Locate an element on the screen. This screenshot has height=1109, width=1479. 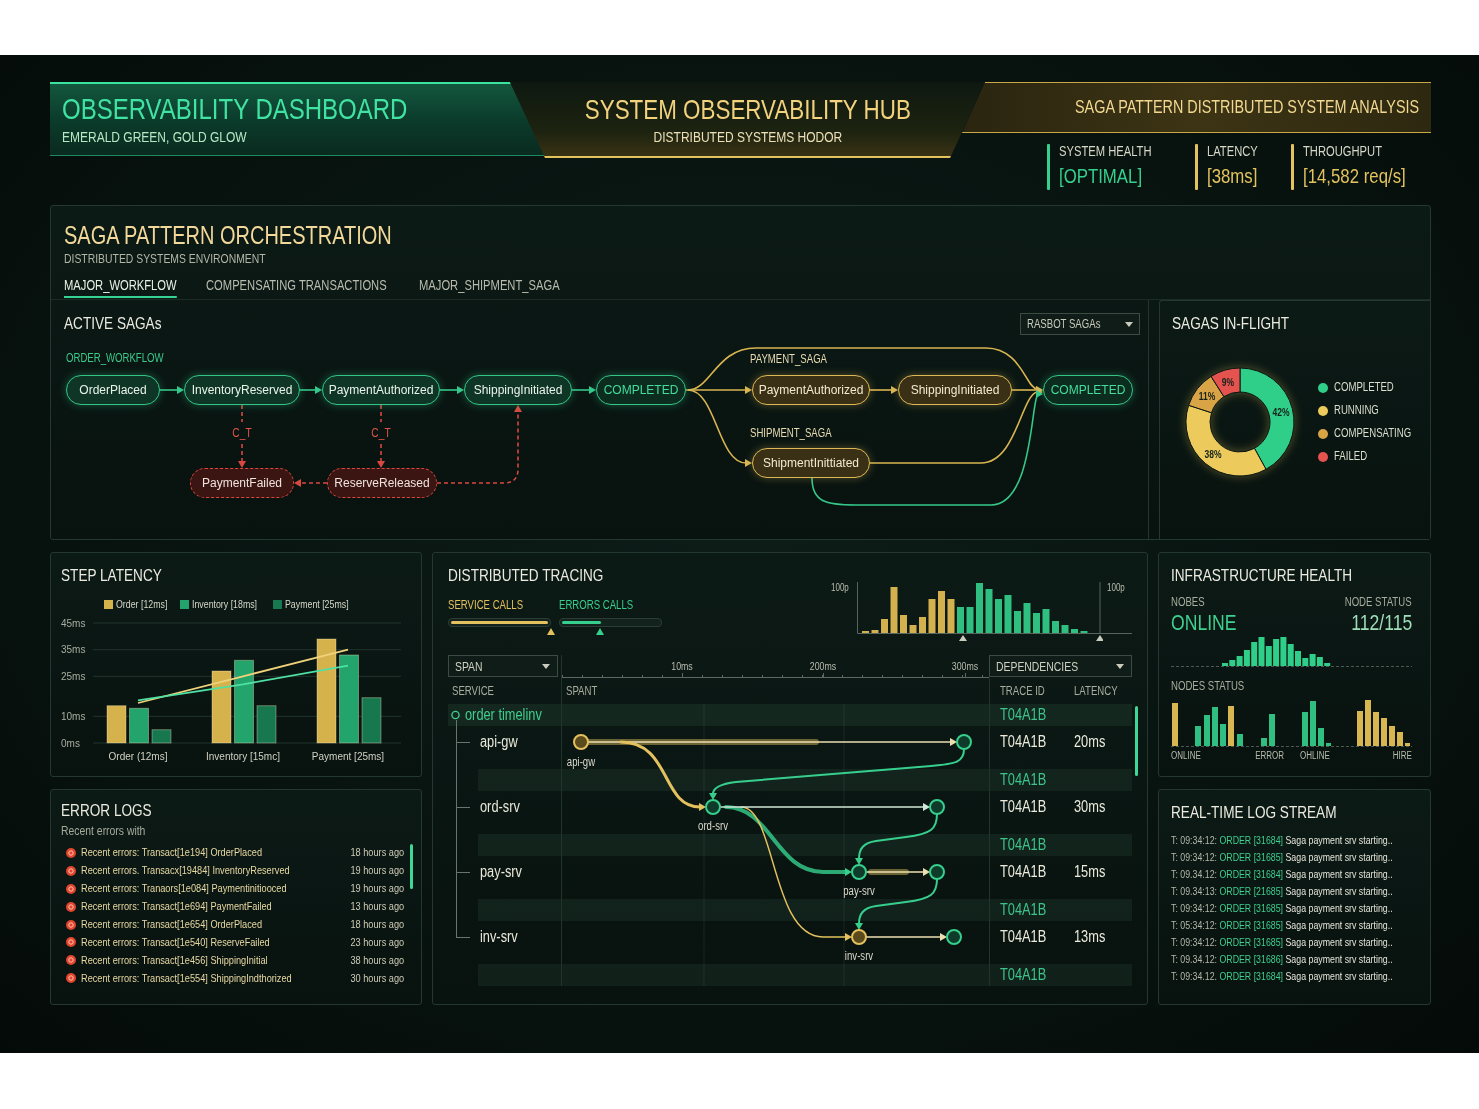
ruler-label: 10ms is located at coordinates (682, 666).